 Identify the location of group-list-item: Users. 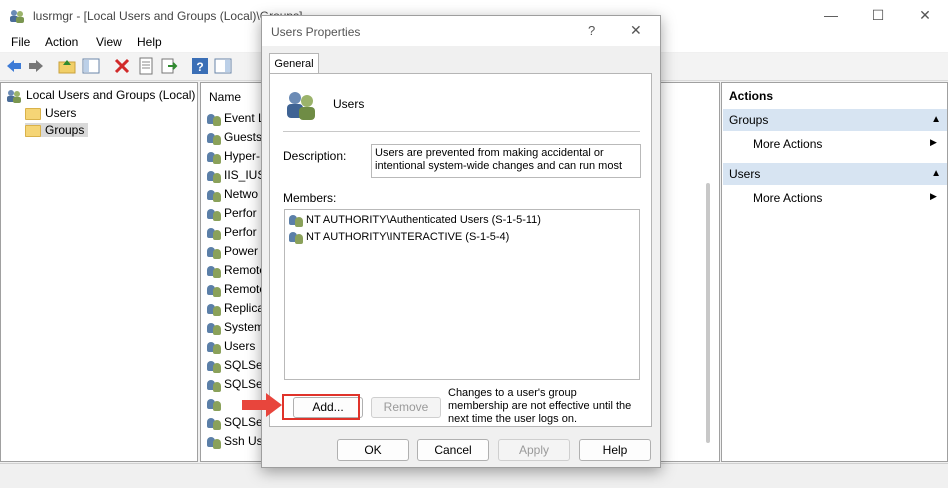
(231, 346).